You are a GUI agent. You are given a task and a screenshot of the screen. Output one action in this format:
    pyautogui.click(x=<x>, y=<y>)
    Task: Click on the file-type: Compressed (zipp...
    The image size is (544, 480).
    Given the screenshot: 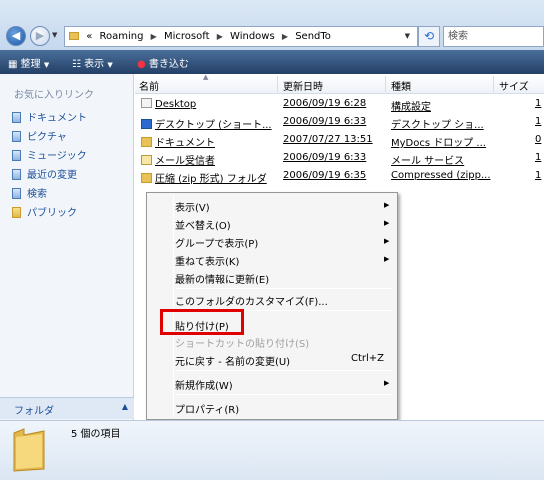 What is the action you would take?
    pyautogui.click(x=441, y=175)
    